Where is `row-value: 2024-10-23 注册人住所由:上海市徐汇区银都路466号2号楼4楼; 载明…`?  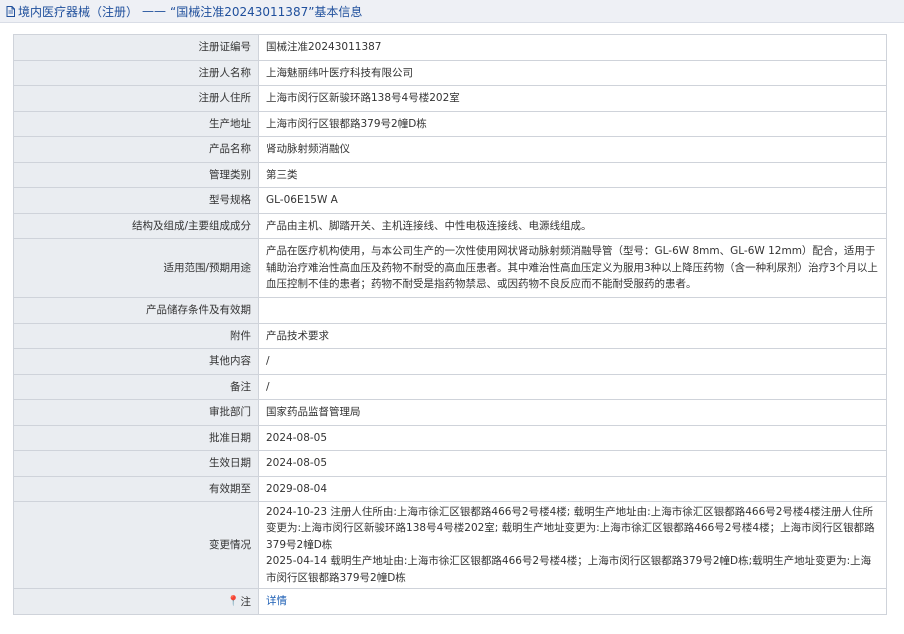
row-value: 2024-10-23 注册人住所由:上海市徐汇区银都路466号2号楼4楼; 载明… is located at coordinates (572, 545).